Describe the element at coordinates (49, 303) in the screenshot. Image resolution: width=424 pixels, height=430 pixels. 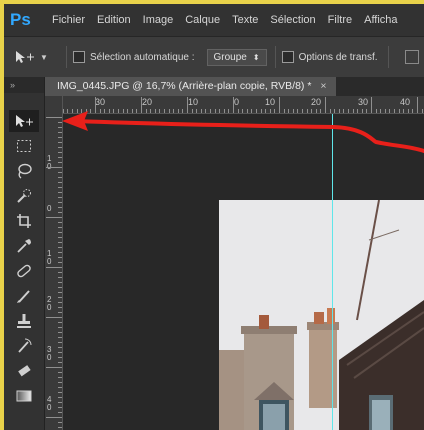
I see `ruler-label: 2 0` at that location.